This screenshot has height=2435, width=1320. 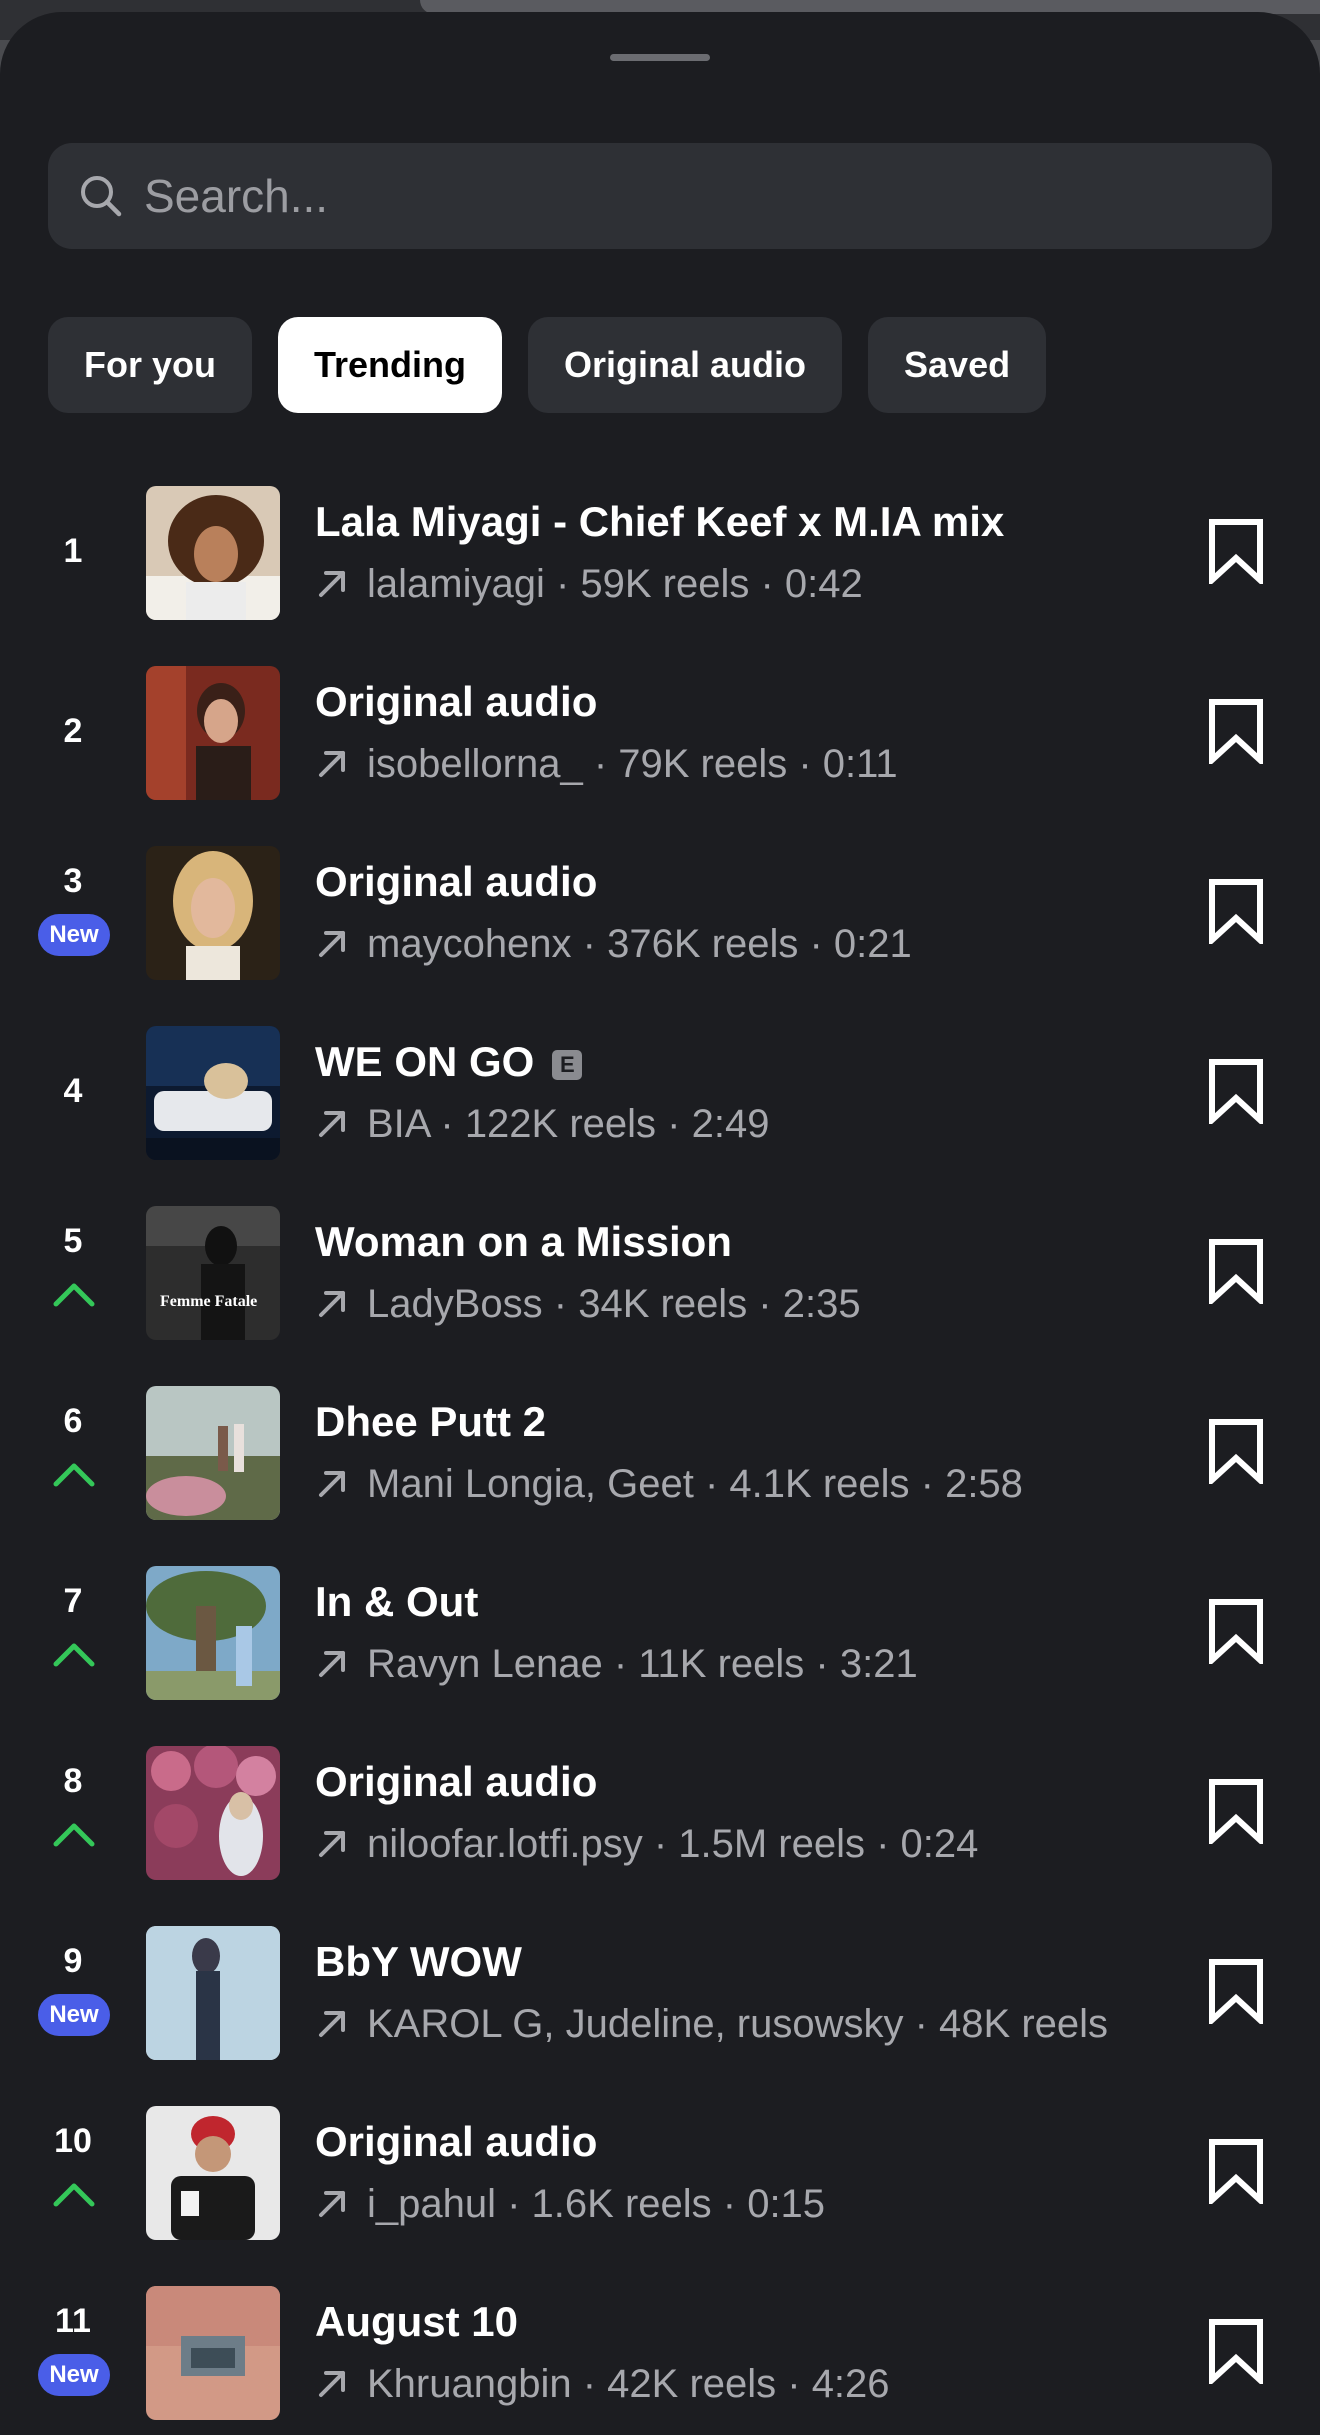 What do you see at coordinates (73, 1601) in the screenshot?
I see `rank-number: 7` at bounding box center [73, 1601].